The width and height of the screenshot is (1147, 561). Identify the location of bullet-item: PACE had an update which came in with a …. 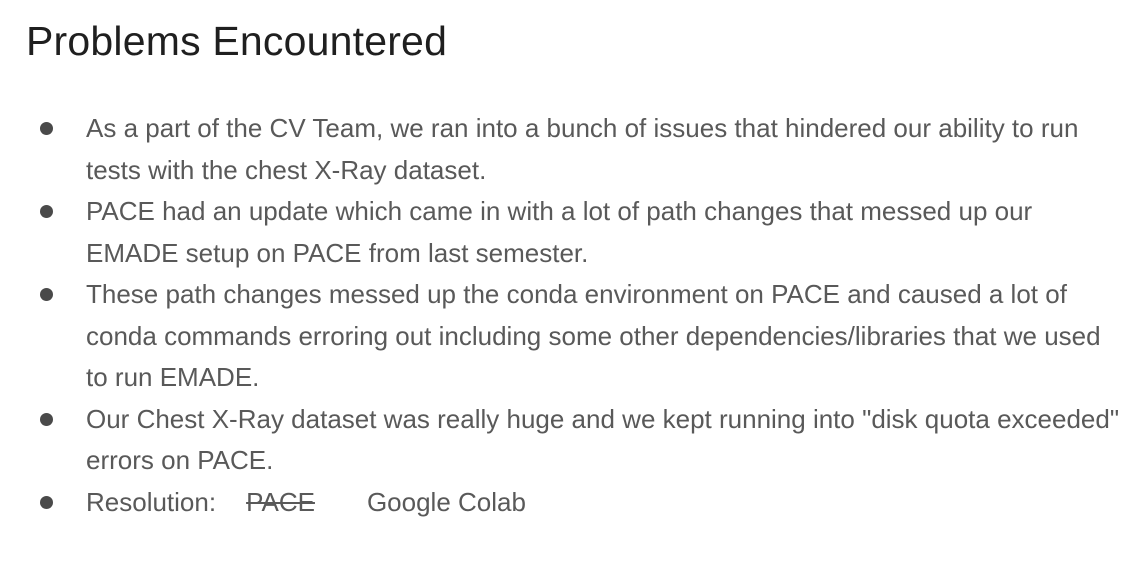
(573, 232).